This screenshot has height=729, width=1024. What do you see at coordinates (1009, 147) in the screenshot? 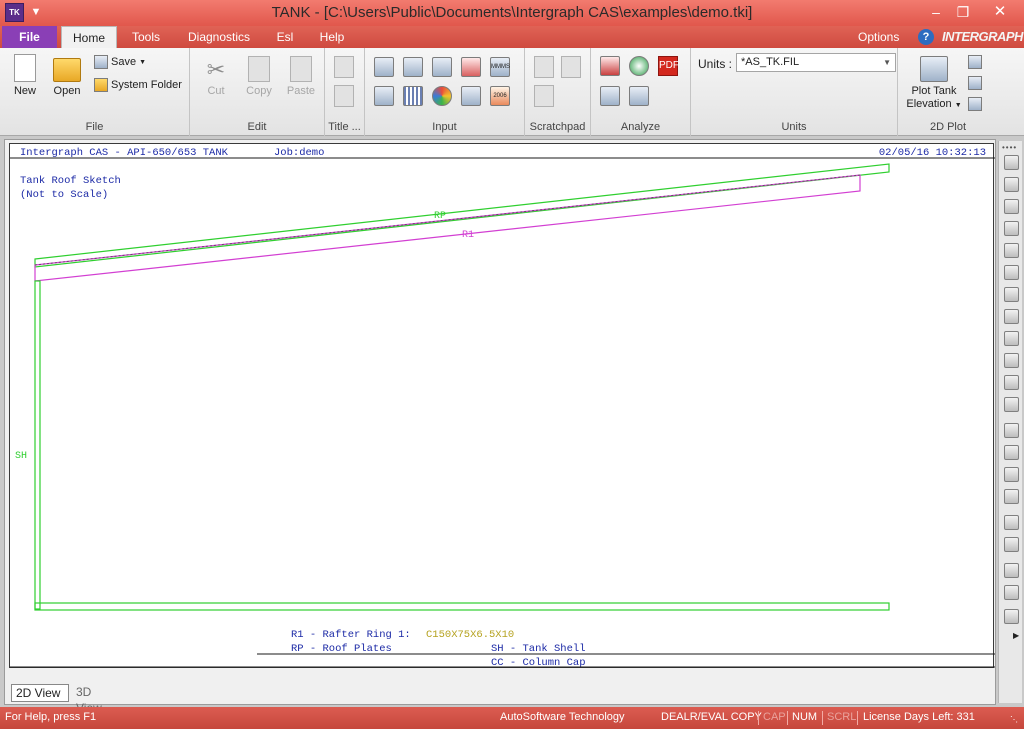
I see `toolbar-grip: ••••` at bounding box center [1009, 147].